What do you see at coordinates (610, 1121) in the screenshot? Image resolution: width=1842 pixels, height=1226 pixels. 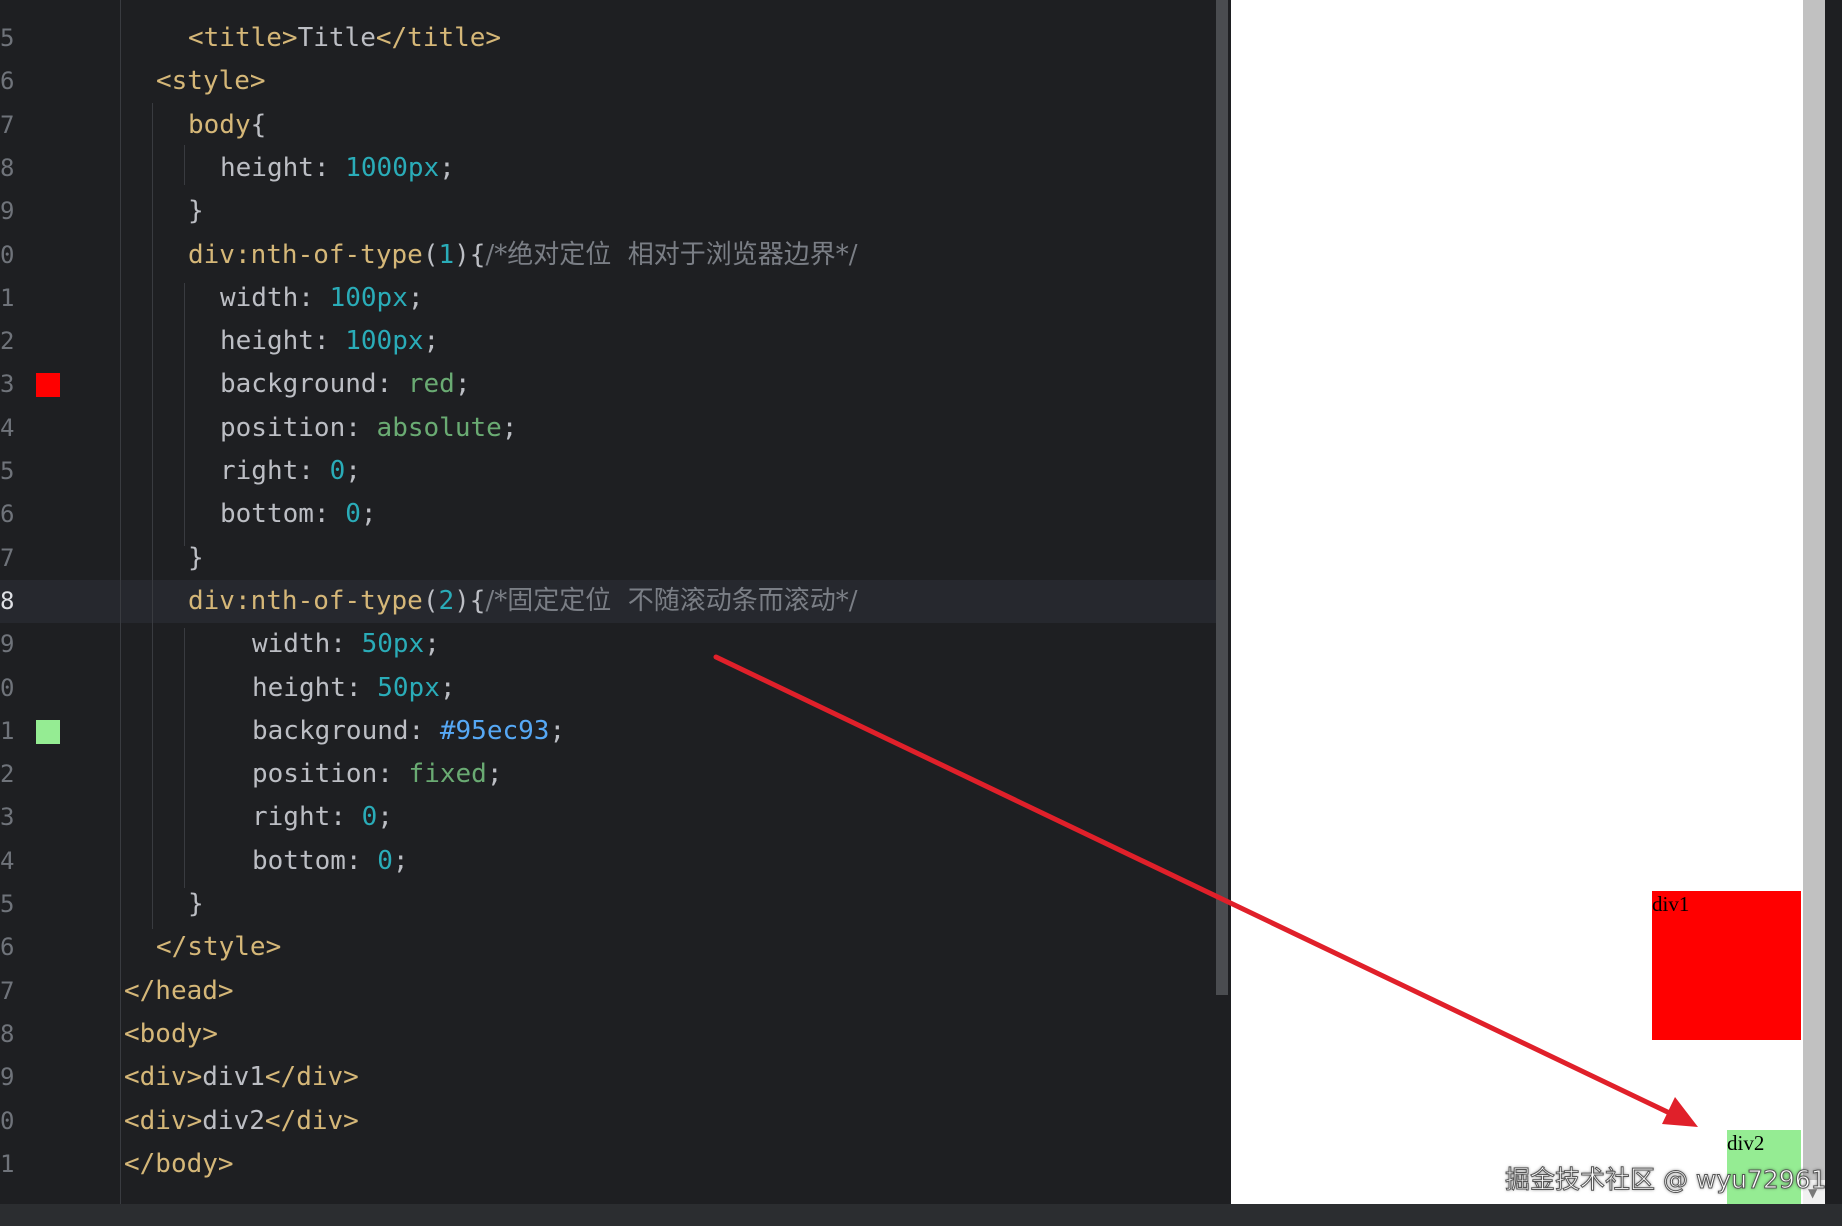 I see `code-line: 0 <div>div2</div>` at bounding box center [610, 1121].